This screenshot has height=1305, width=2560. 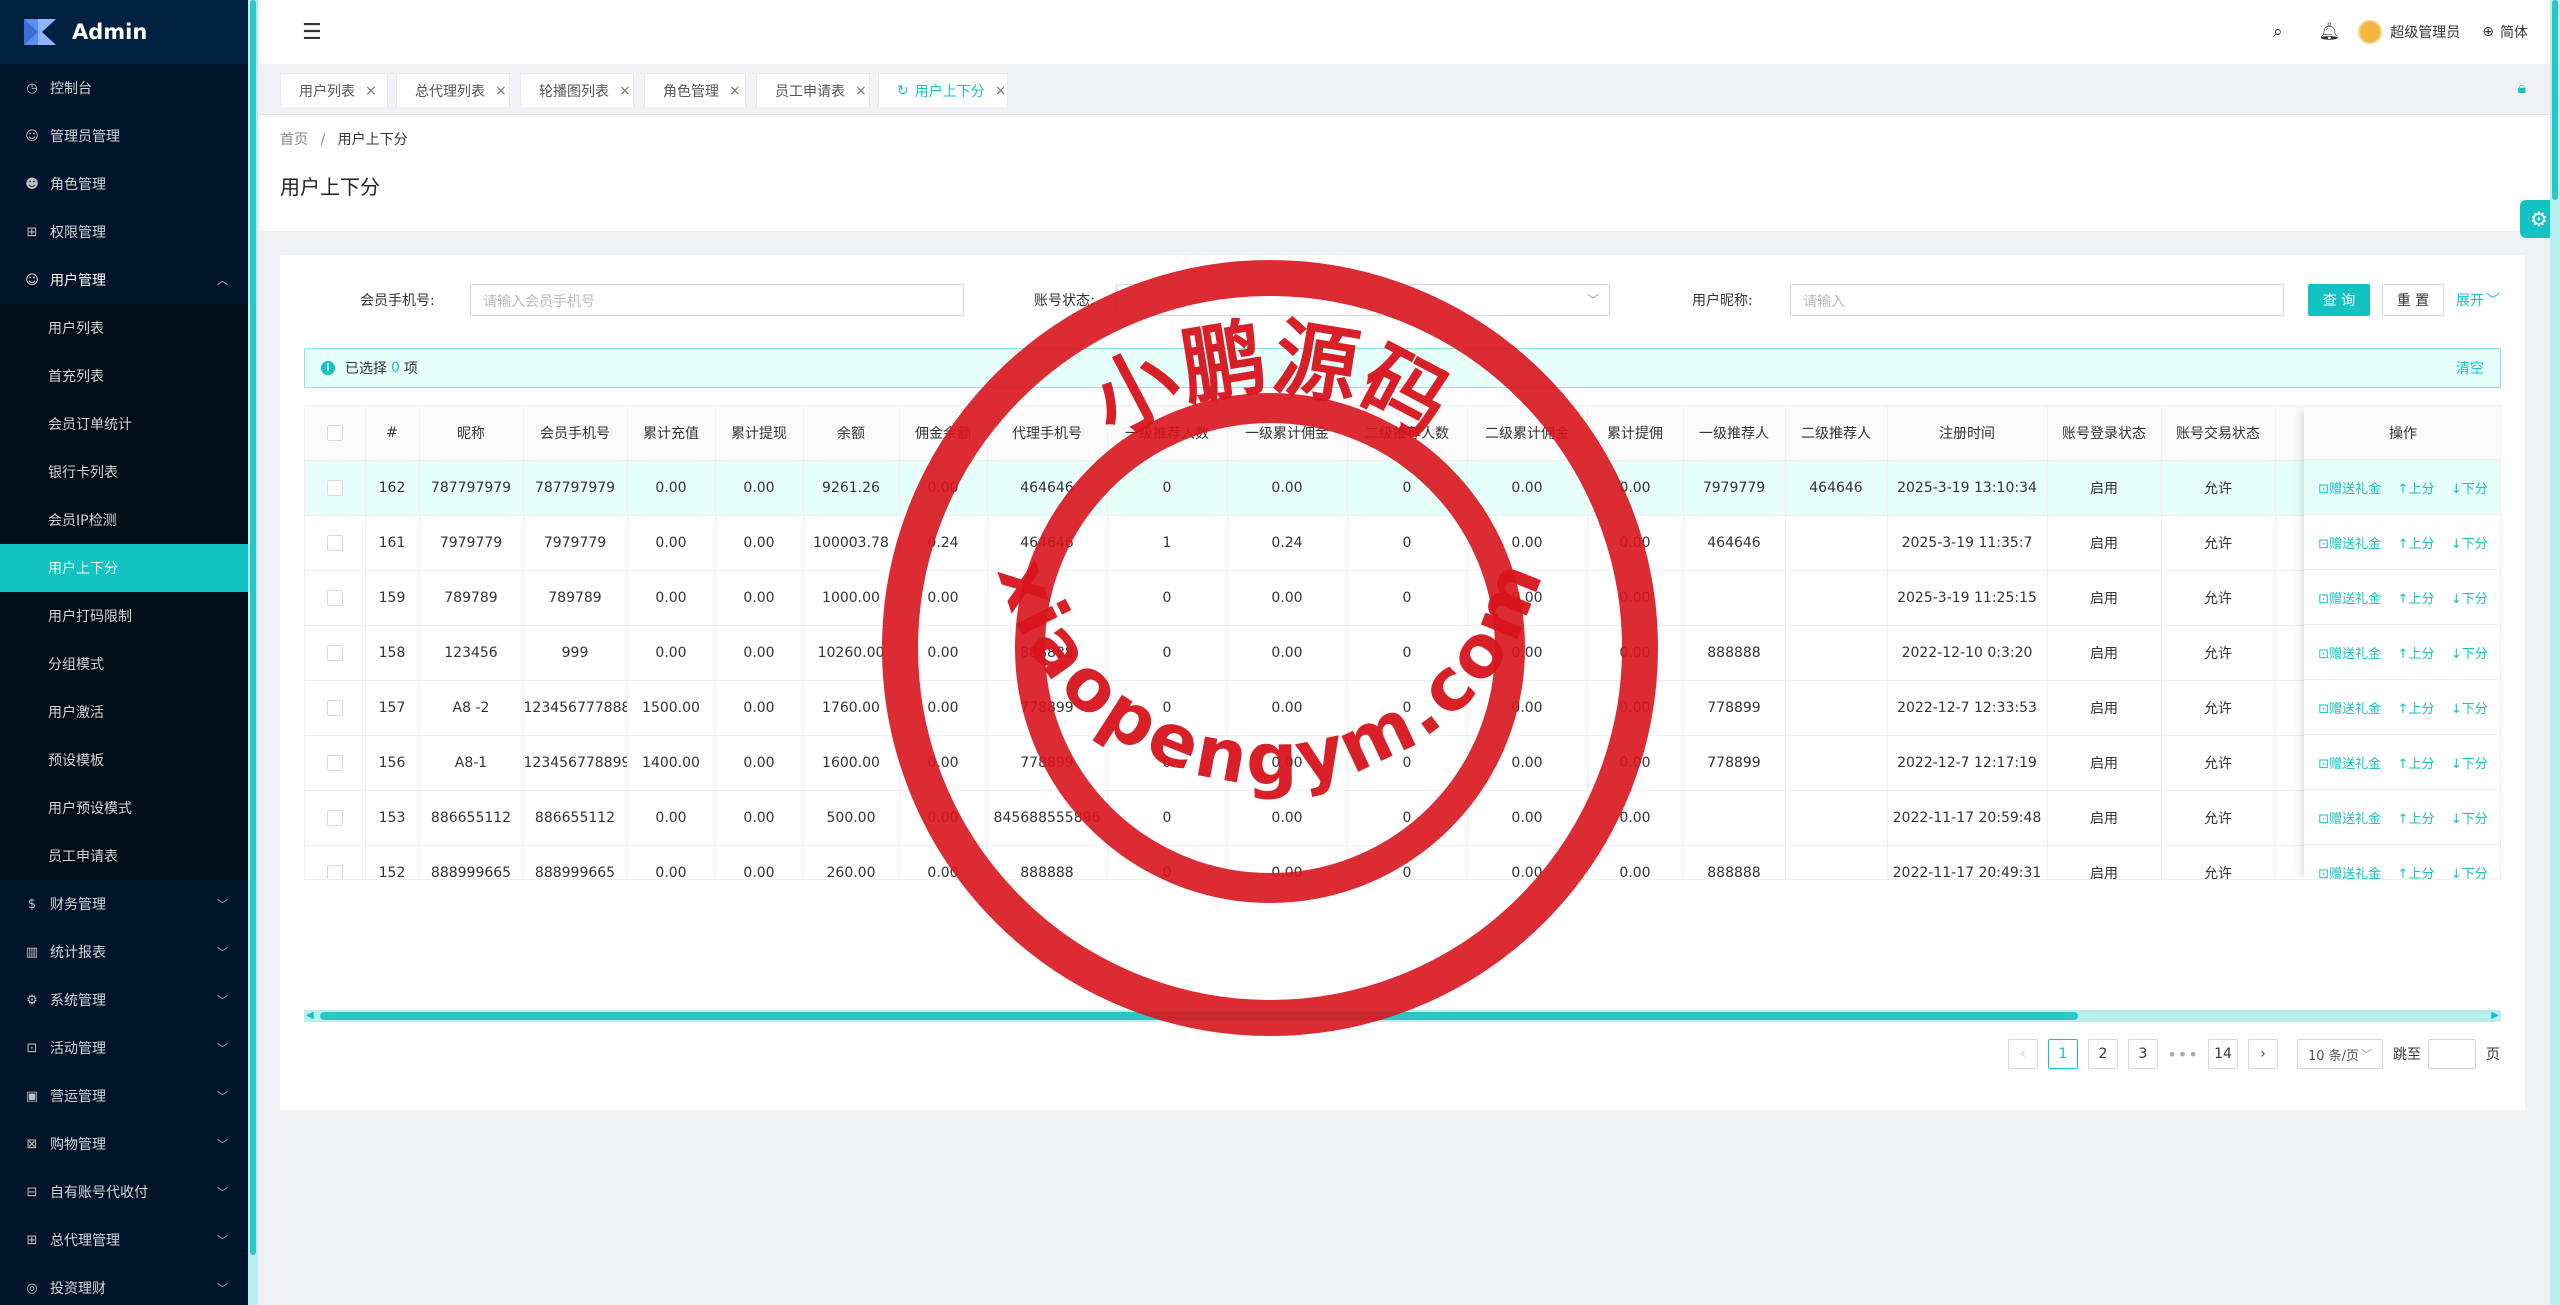 What do you see at coordinates (124, 1000) in the screenshot?
I see `menu-item-bottom-2: ⚙ 系统管理 ﹀` at bounding box center [124, 1000].